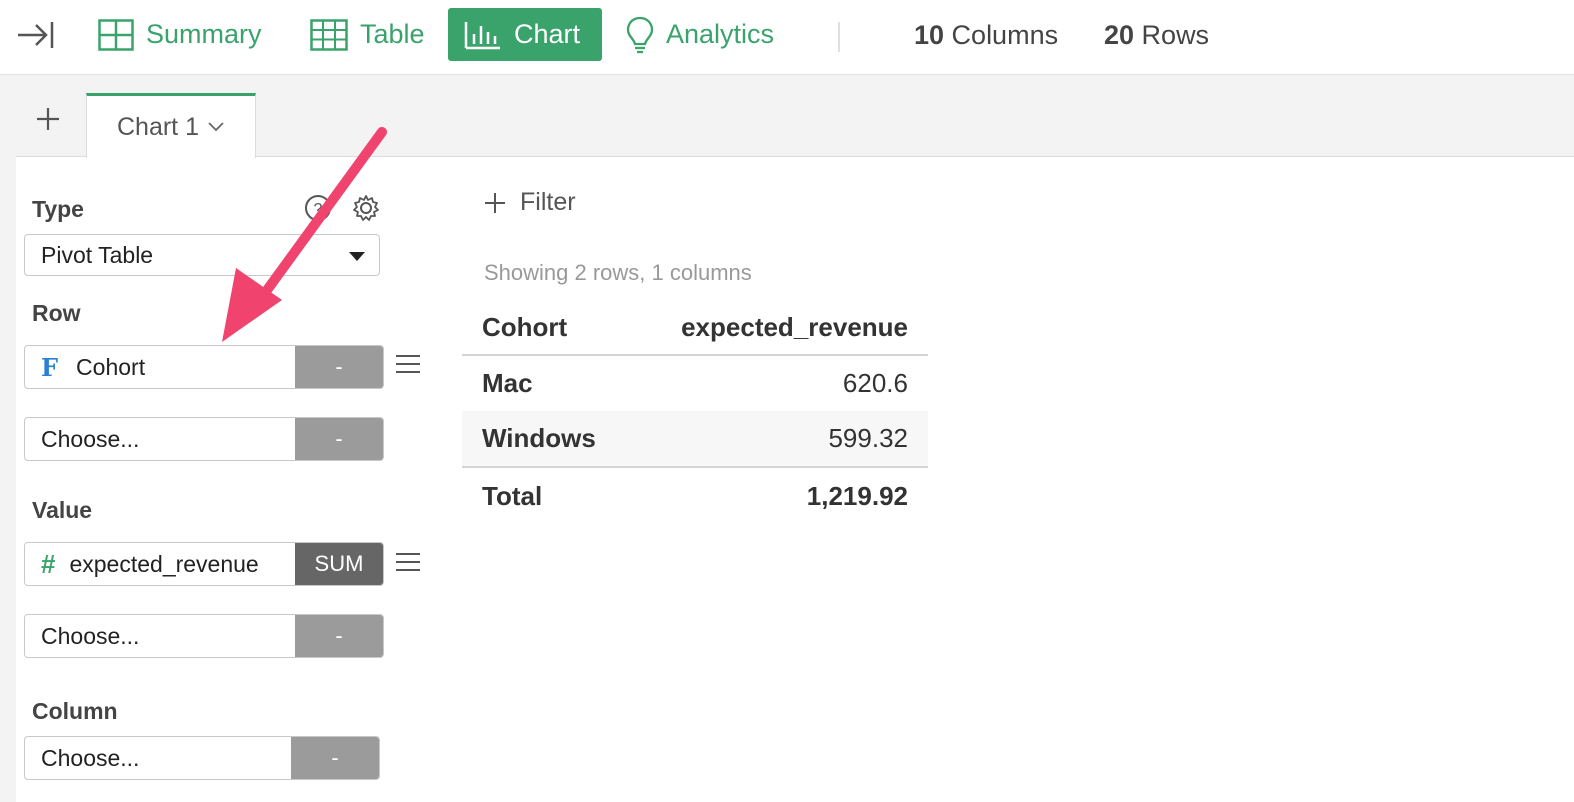 This screenshot has height=802, width=1574. I want to click on columns-count-label: Columns, so click(1001, 35).